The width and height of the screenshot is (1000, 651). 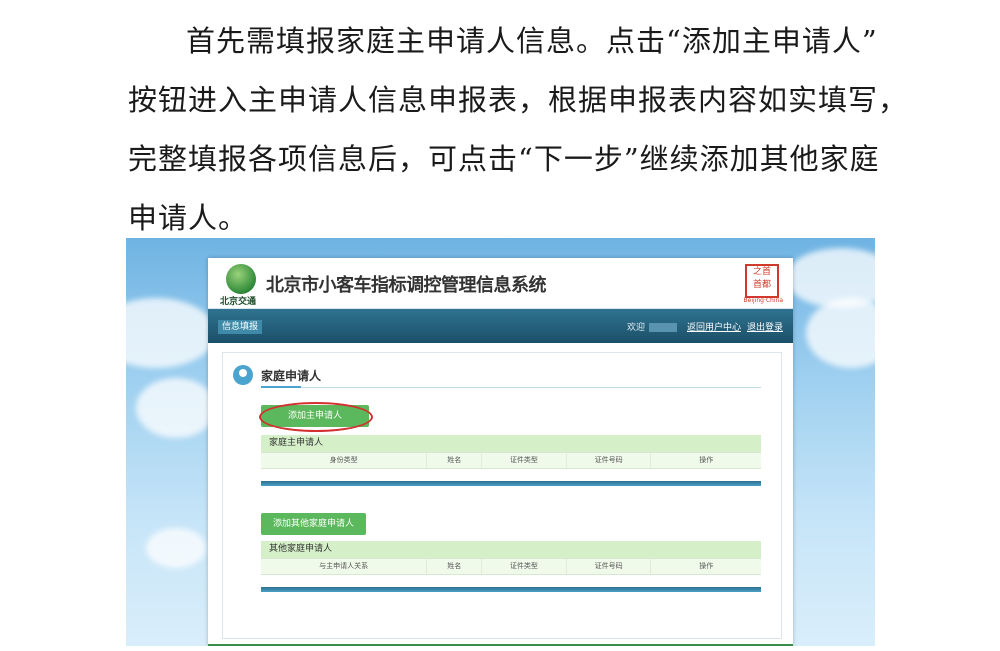 I want to click on table-header-row: 与主申请人关系 姓名 证件类型 证件号码 操作, so click(x=511, y=566).